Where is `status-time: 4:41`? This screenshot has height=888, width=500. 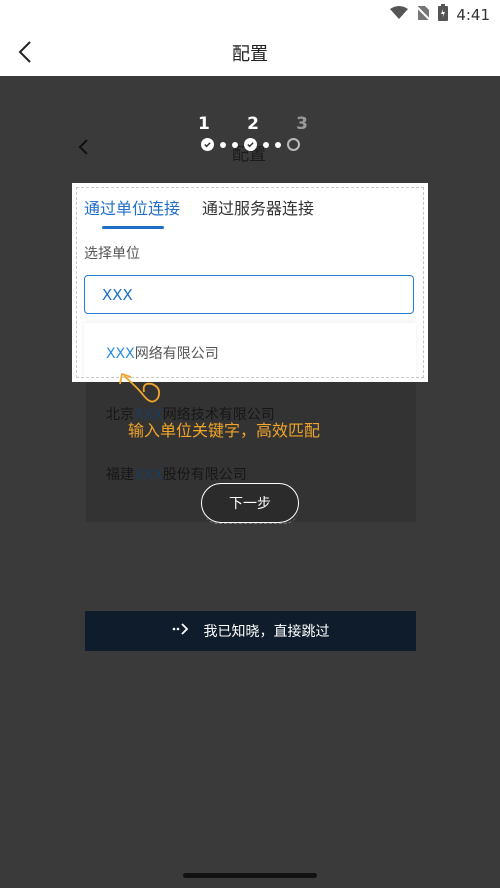
status-time: 4:41 is located at coordinates (473, 14).